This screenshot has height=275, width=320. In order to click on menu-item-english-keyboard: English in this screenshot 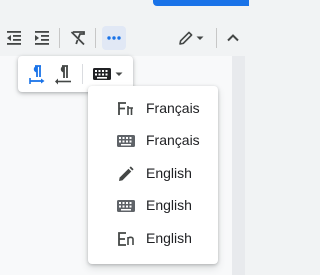, I will do `click(153, 206)`.